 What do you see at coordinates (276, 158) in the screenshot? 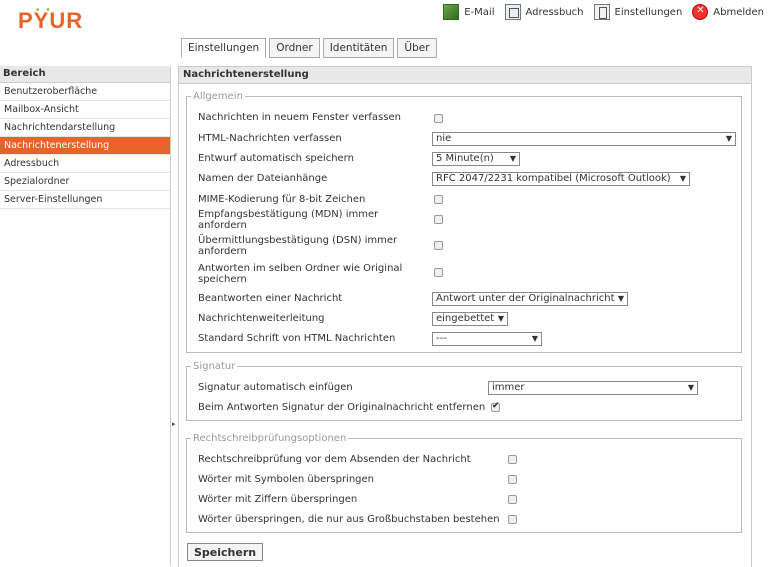
I see `label-entwurf: Entwurf automatisch speichern` at bounding box center [276, 158].